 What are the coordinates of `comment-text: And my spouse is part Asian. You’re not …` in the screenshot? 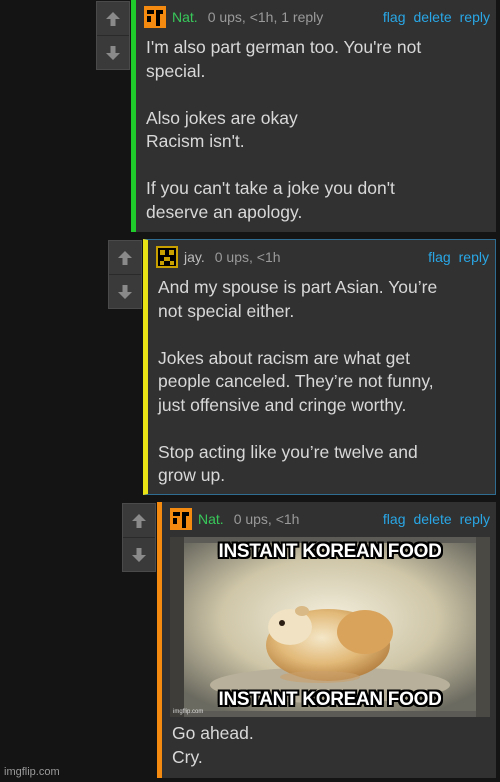 It's located at (298, 381).